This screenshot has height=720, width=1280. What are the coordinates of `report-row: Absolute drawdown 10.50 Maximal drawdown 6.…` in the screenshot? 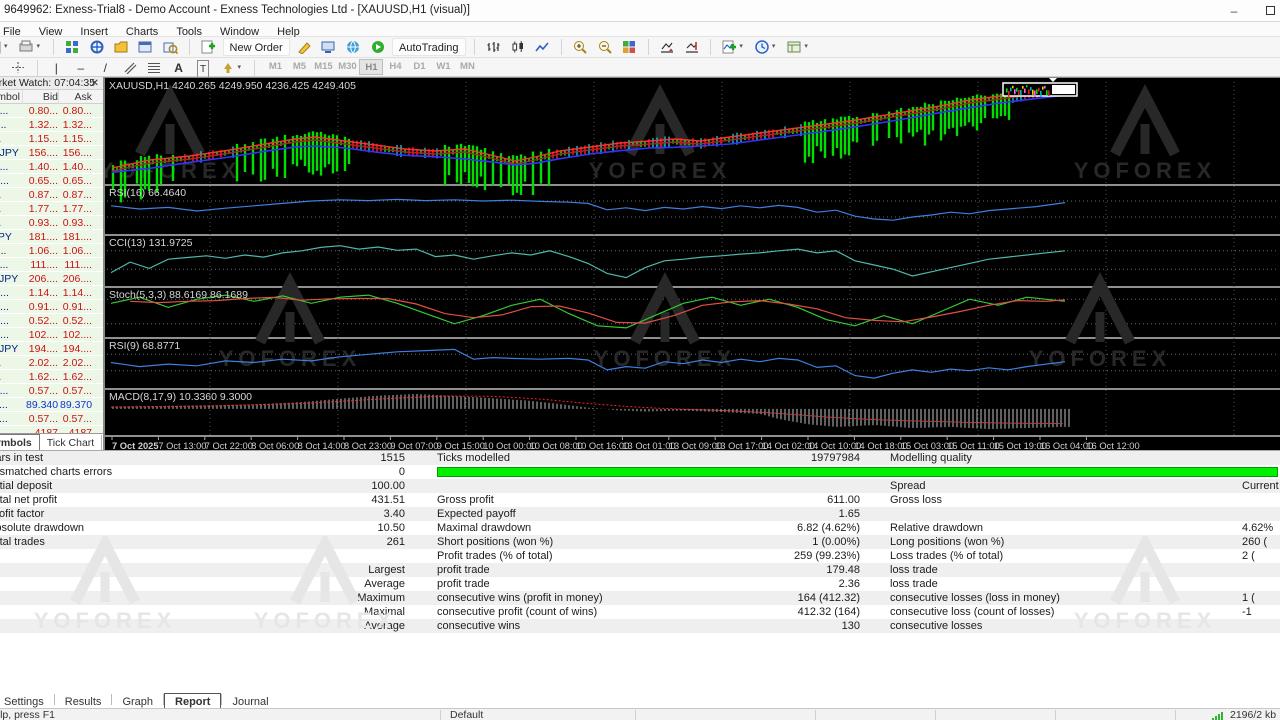 It's located at (640, 528).